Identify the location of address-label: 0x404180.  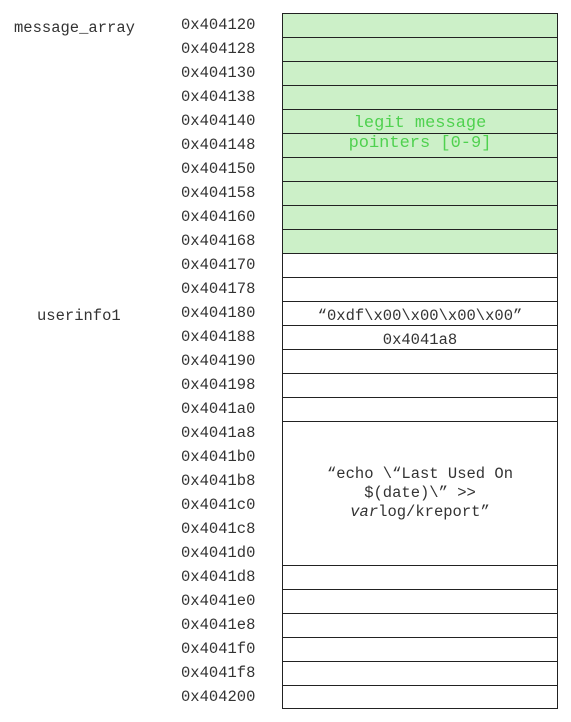
(218, 313).